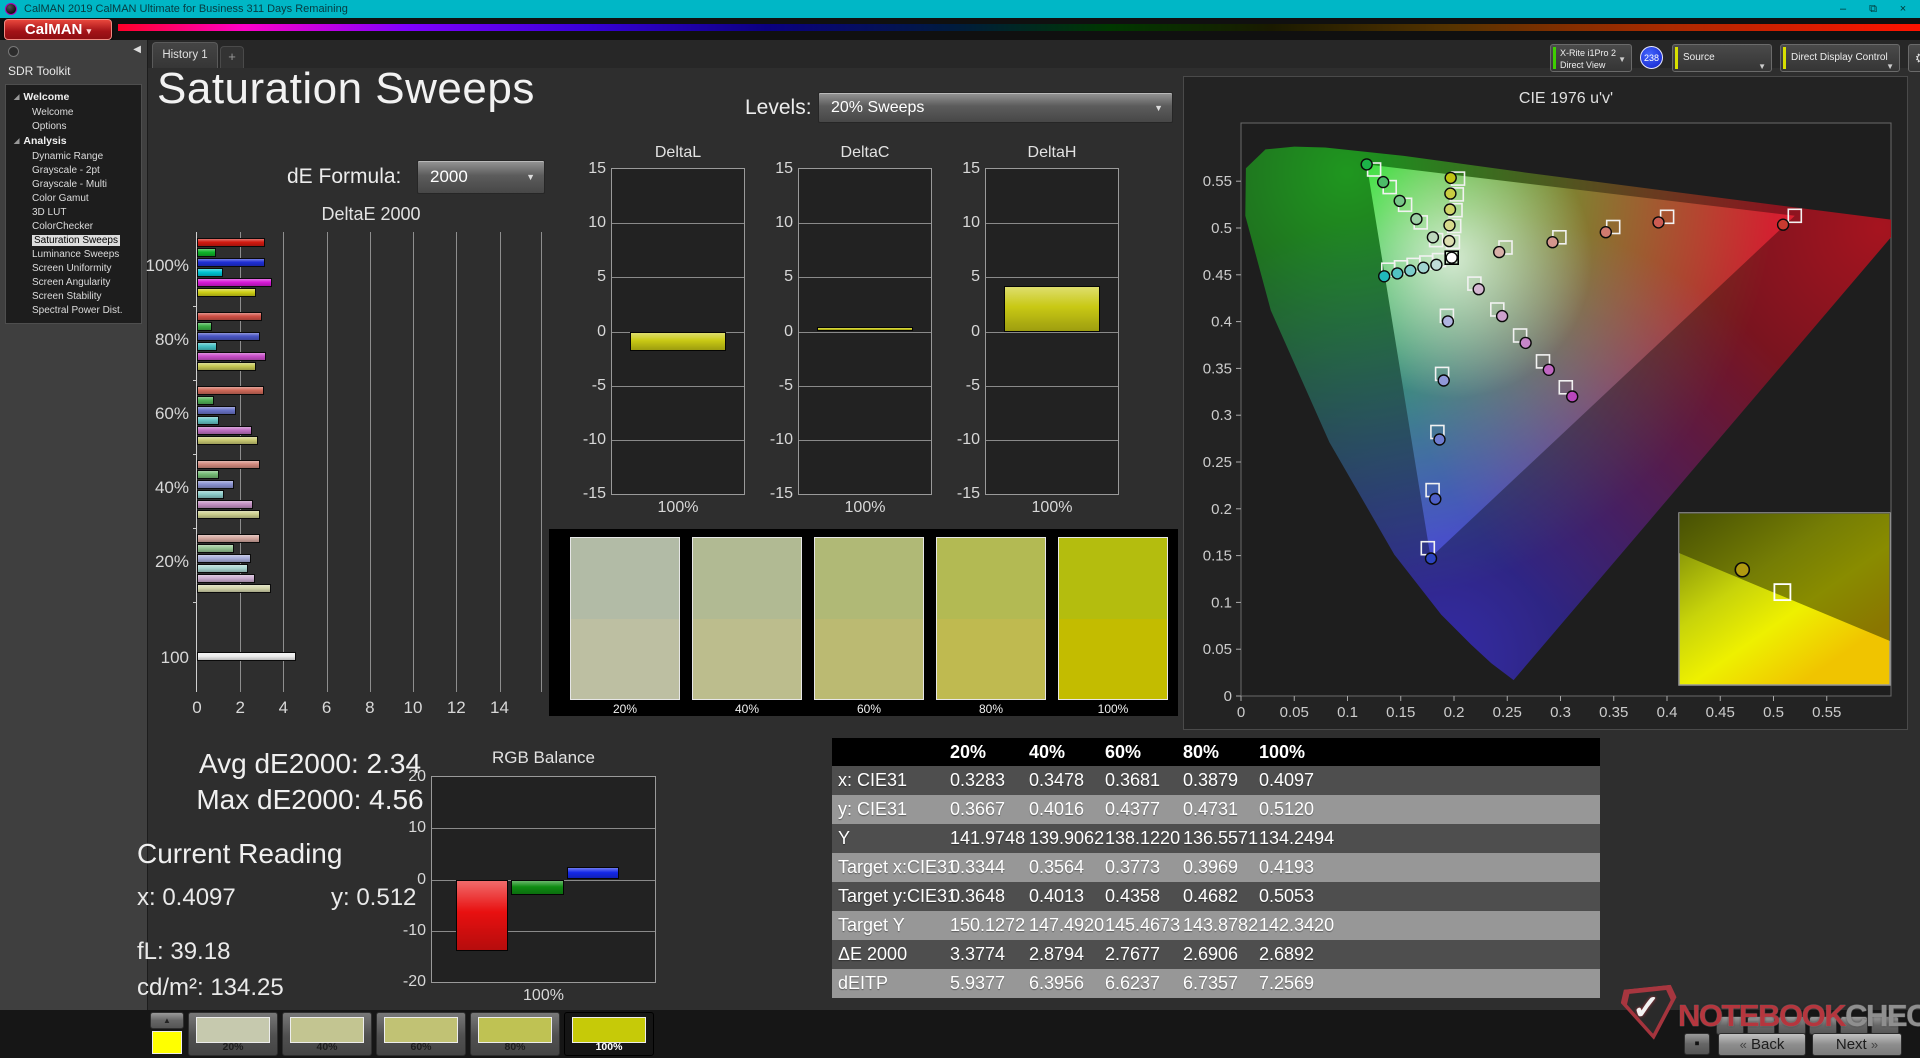 The width and height of the screenshot is (1920, 1058). I want to click on x-tick-label: 2, so click(240, 707).